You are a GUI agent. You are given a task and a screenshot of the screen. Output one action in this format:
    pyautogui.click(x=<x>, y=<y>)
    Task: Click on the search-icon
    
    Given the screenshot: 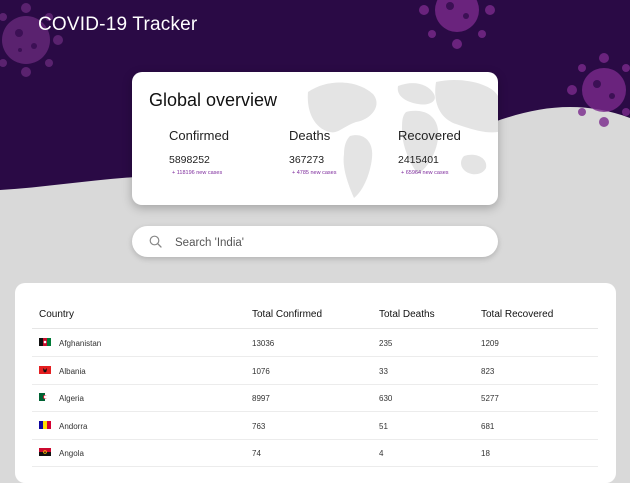 What is the action you would take?
    pyautogui.click(x=155, y=241)
    